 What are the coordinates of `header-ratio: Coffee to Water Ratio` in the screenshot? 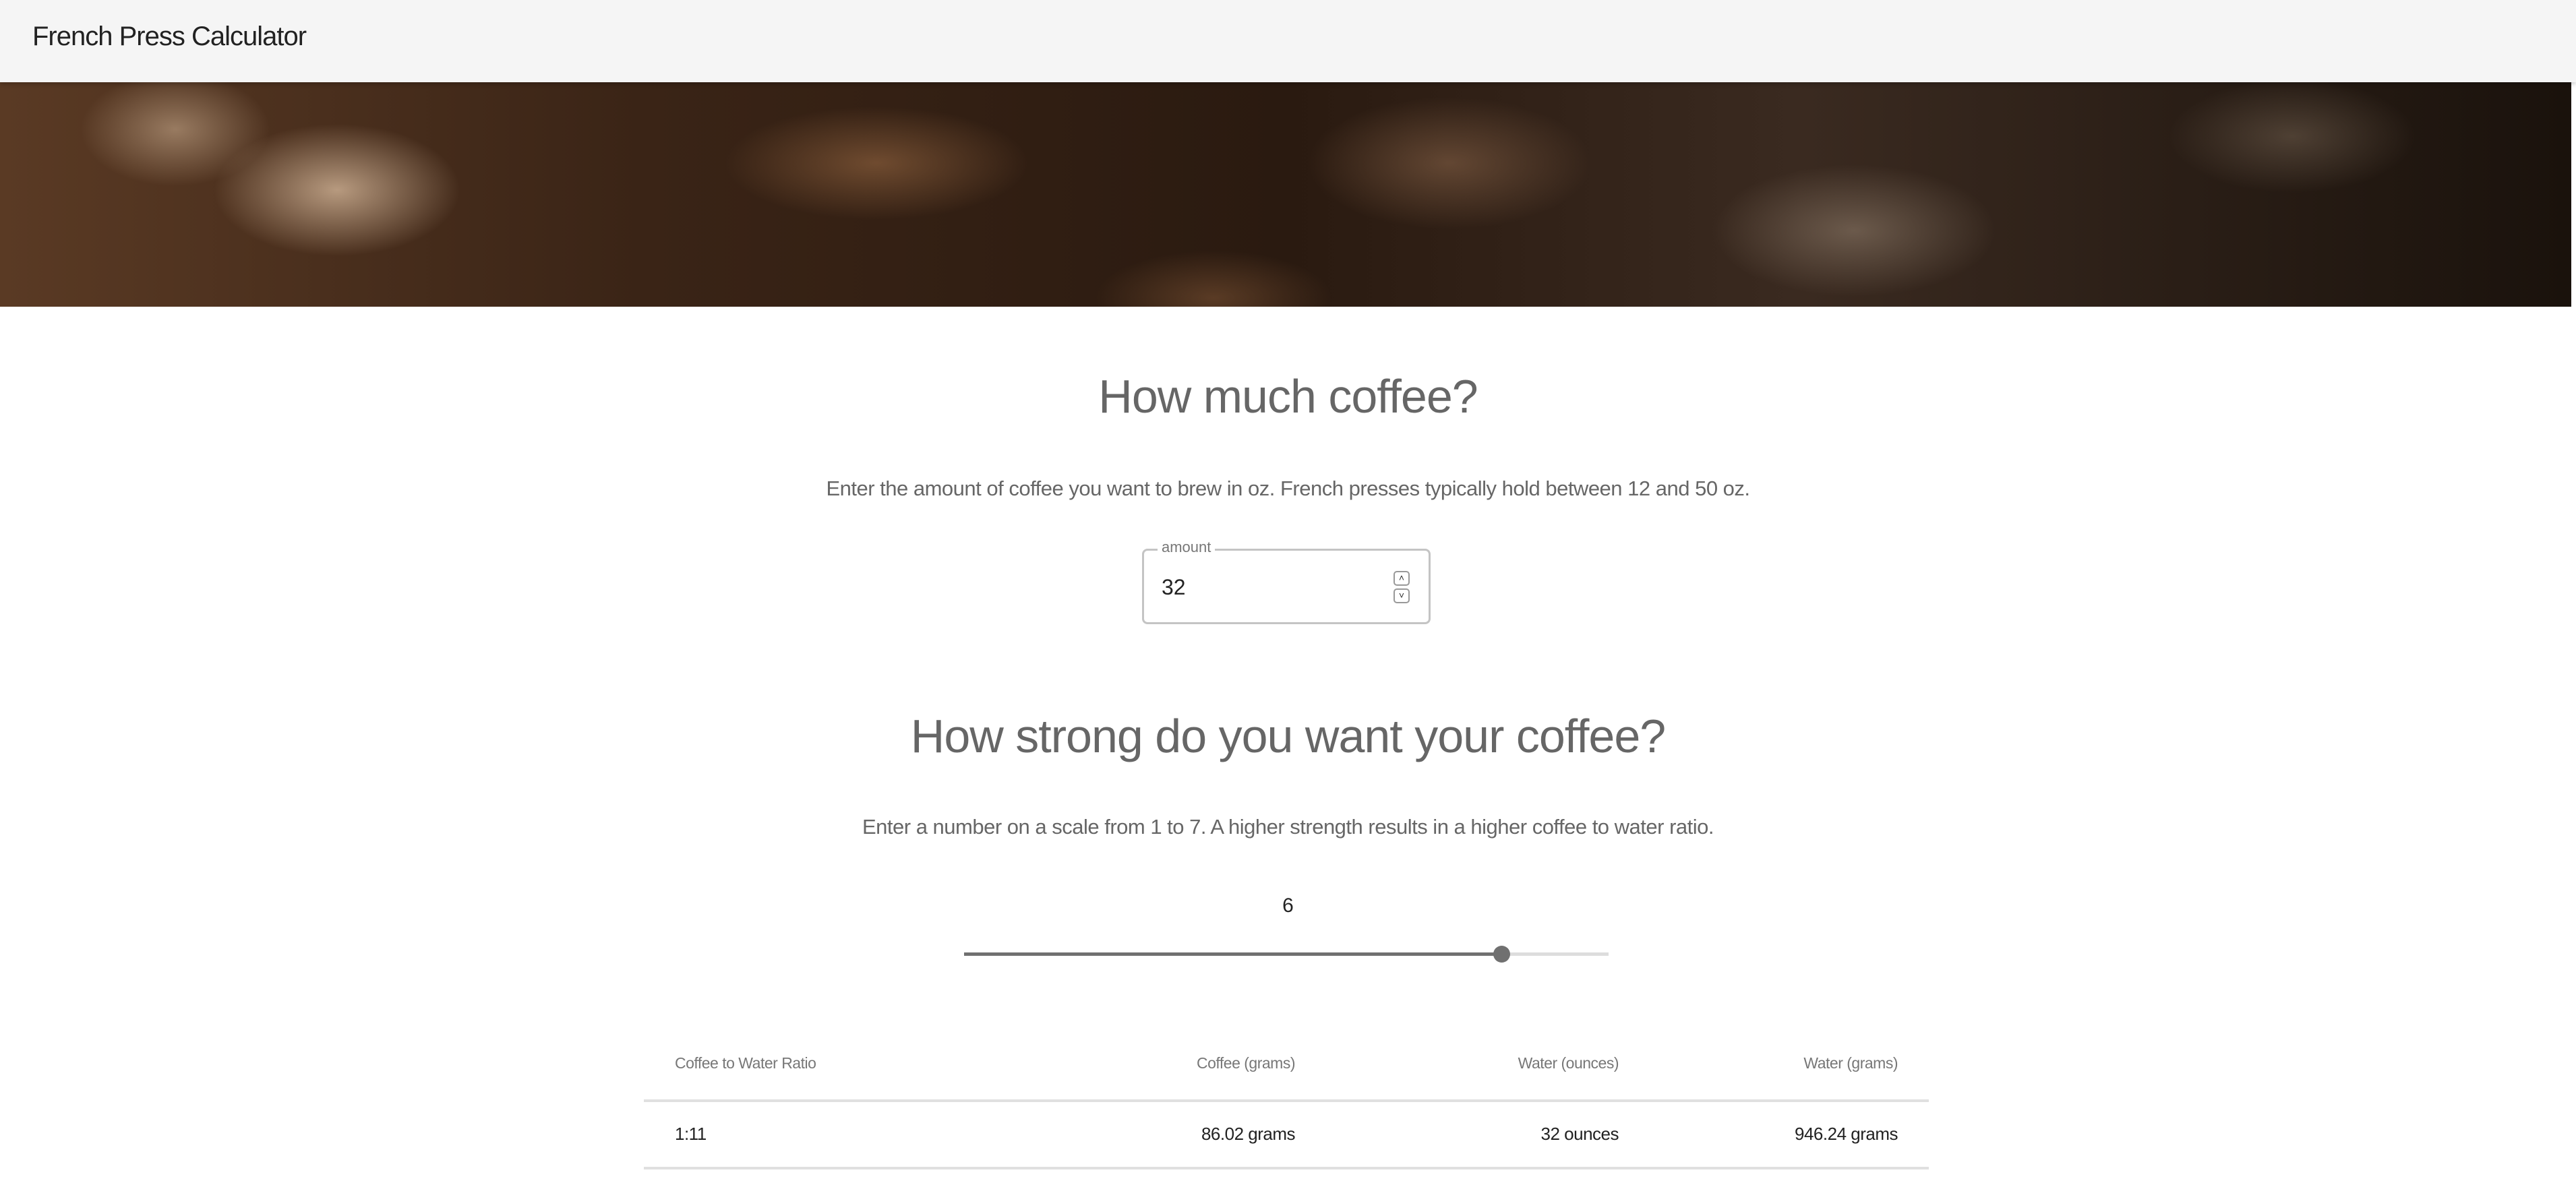 It's located at (745, 1063).